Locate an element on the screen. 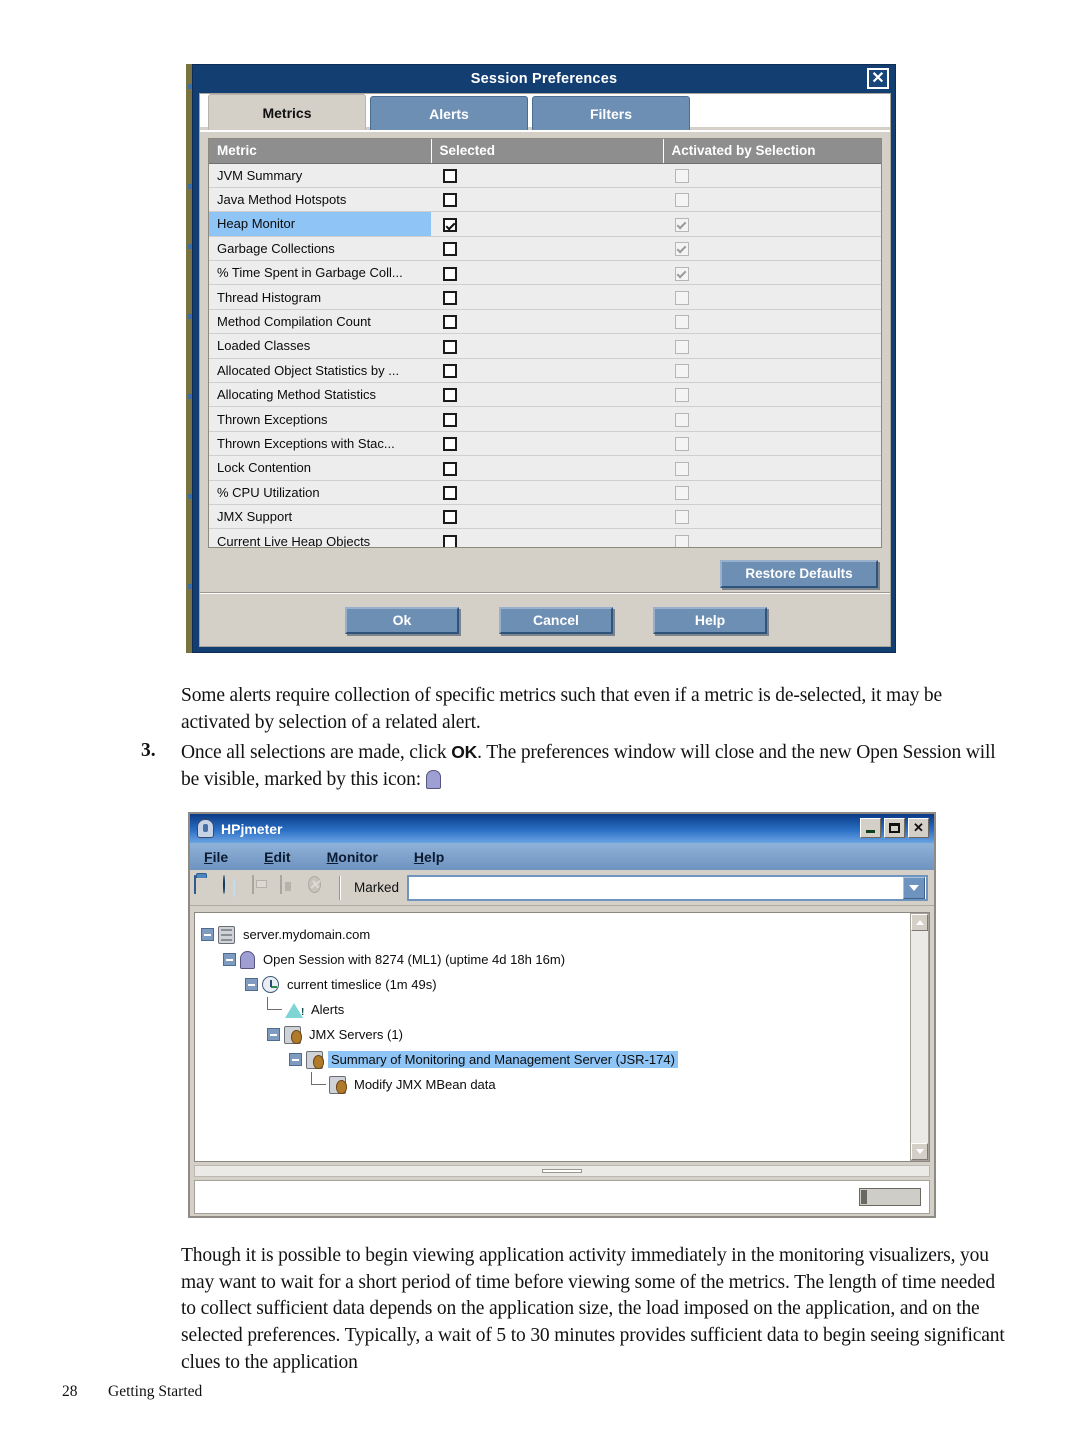 This screenshot has width=1080, height=1438. table-row: Current Live Heap Objects is located at coordinates (545, 537).